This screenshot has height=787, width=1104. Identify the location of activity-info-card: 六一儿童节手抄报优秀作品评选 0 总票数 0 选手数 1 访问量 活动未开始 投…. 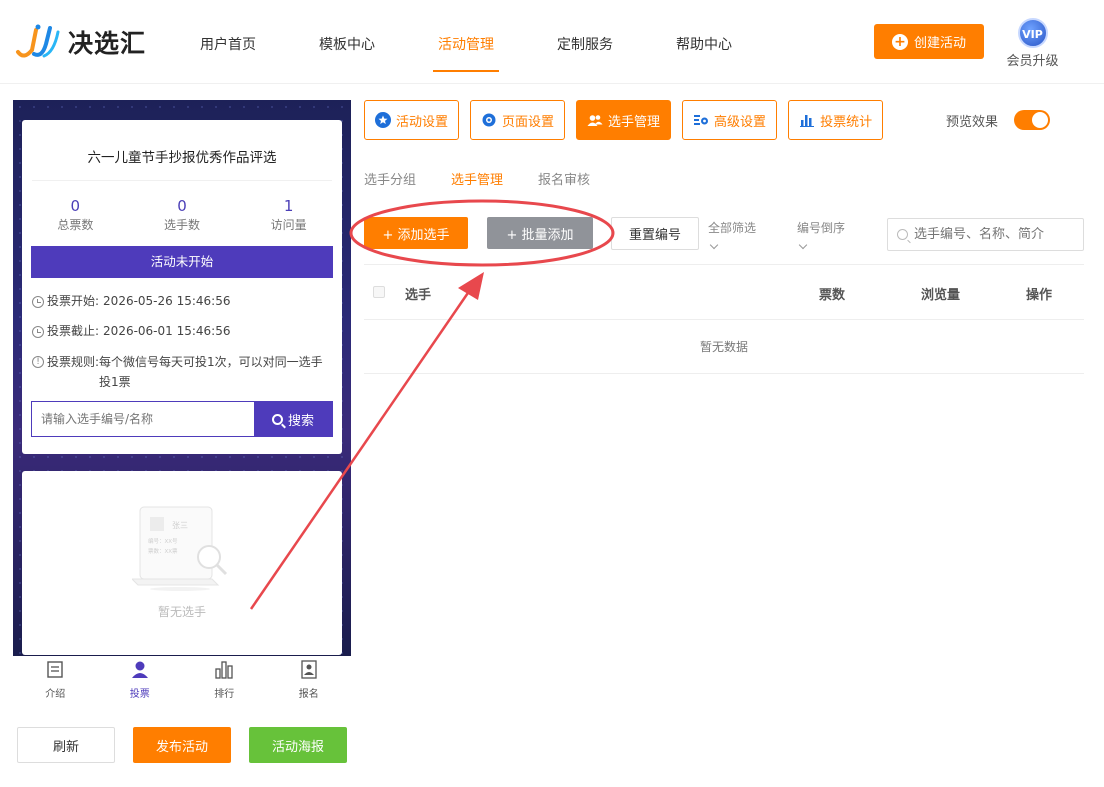
(182, 287).